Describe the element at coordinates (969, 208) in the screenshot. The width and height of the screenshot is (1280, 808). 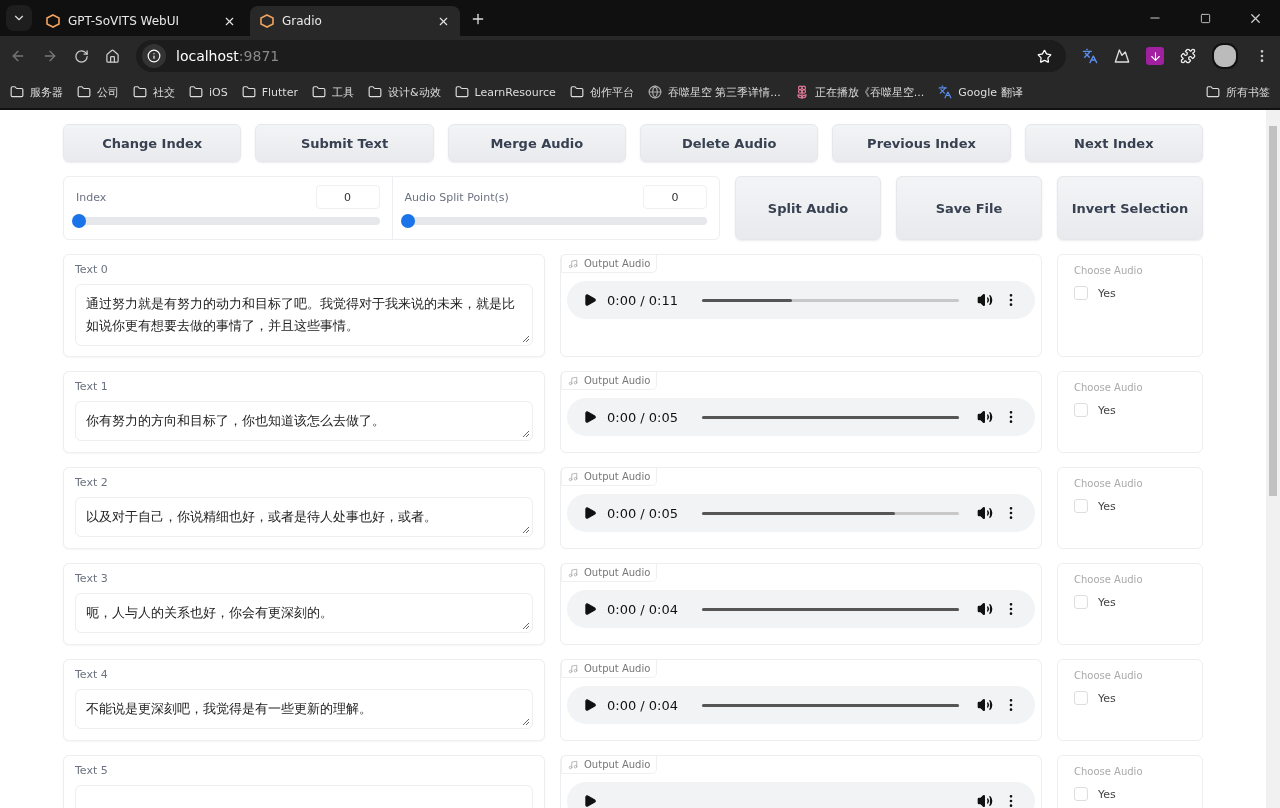
I see `action-button: Save File` at that location.